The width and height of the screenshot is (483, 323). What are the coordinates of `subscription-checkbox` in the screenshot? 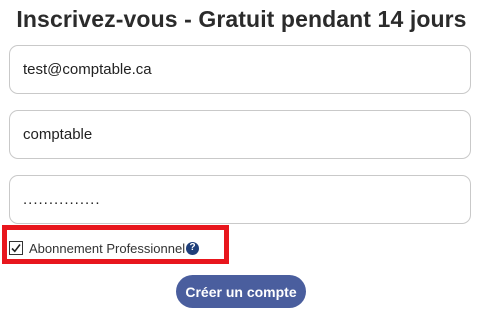 It's located at (16, 248).